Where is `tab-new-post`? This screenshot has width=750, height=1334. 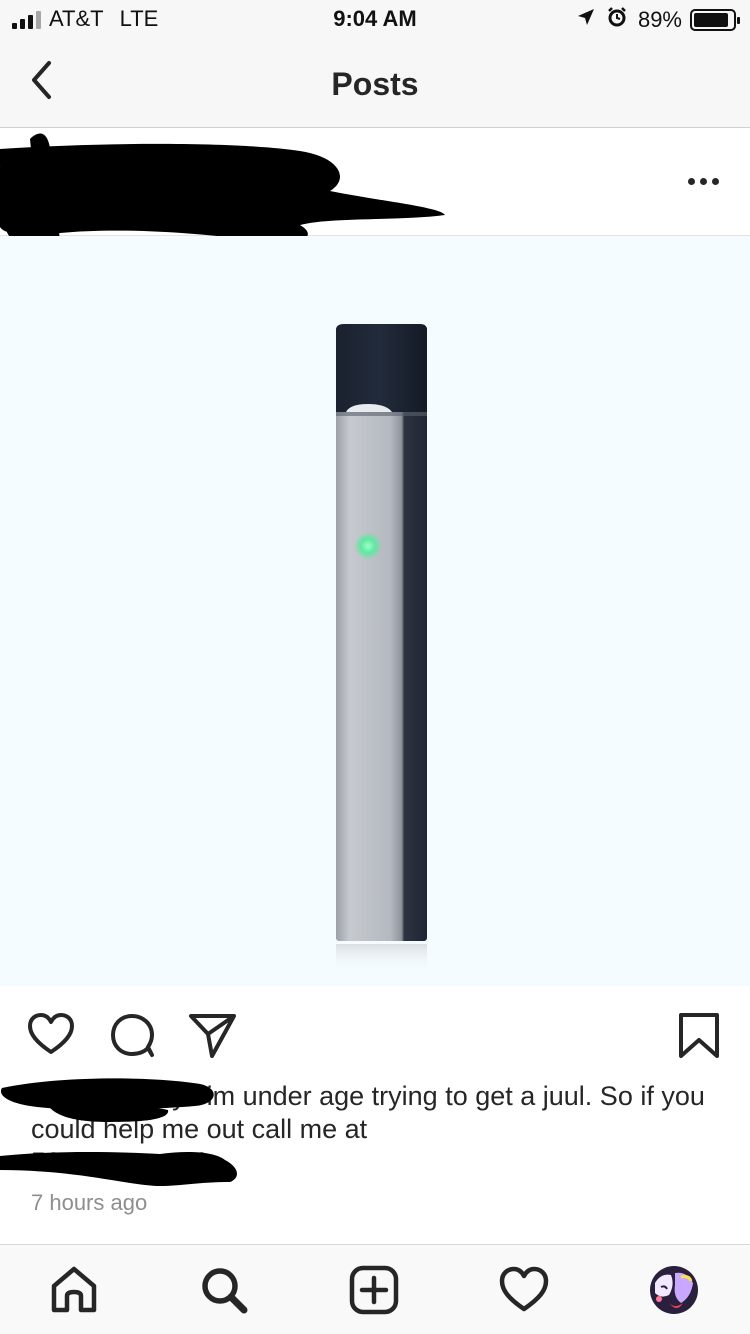
tab-new-post is located at coordinates (374, 1290).